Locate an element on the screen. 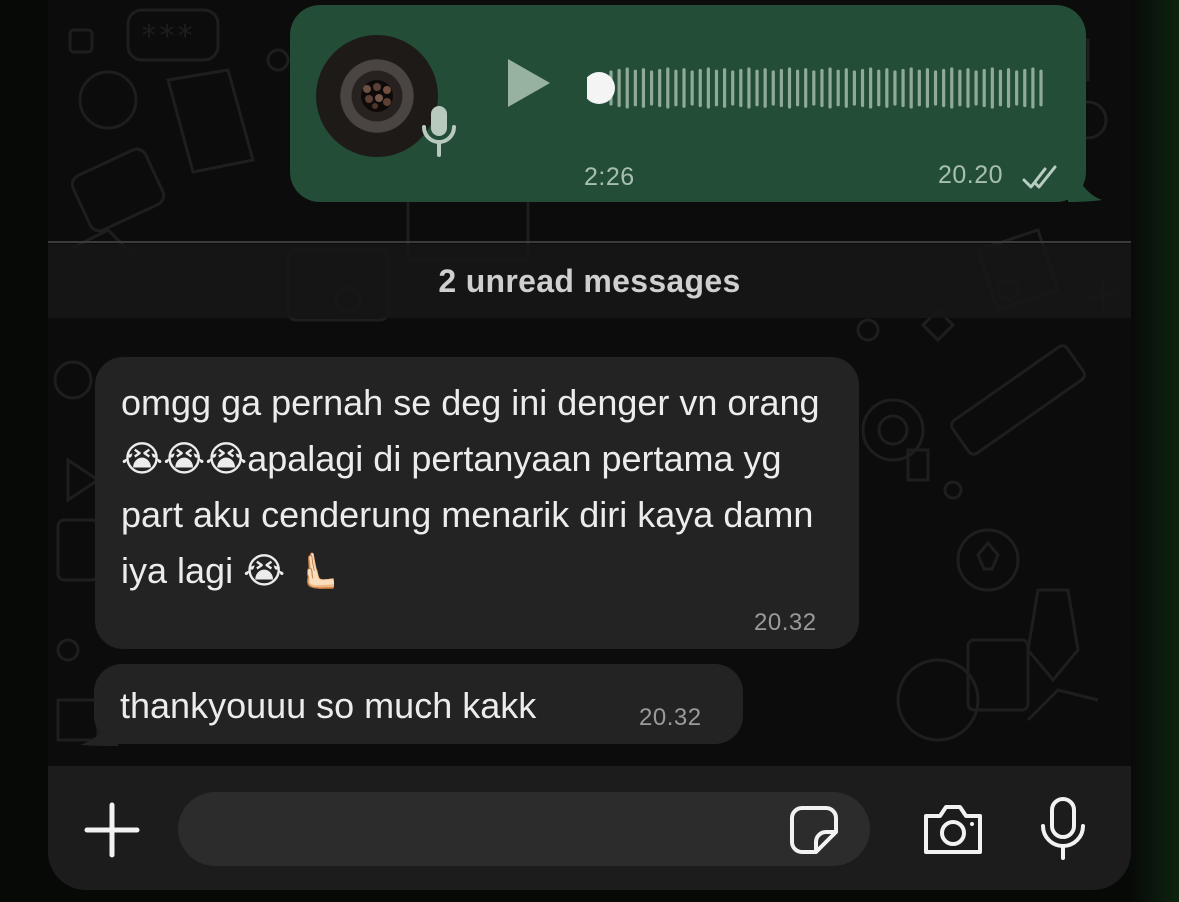 The height and width of the screenshot is (902, 1179). voice-duration: 2:26 is located at coordinates (609, 177).